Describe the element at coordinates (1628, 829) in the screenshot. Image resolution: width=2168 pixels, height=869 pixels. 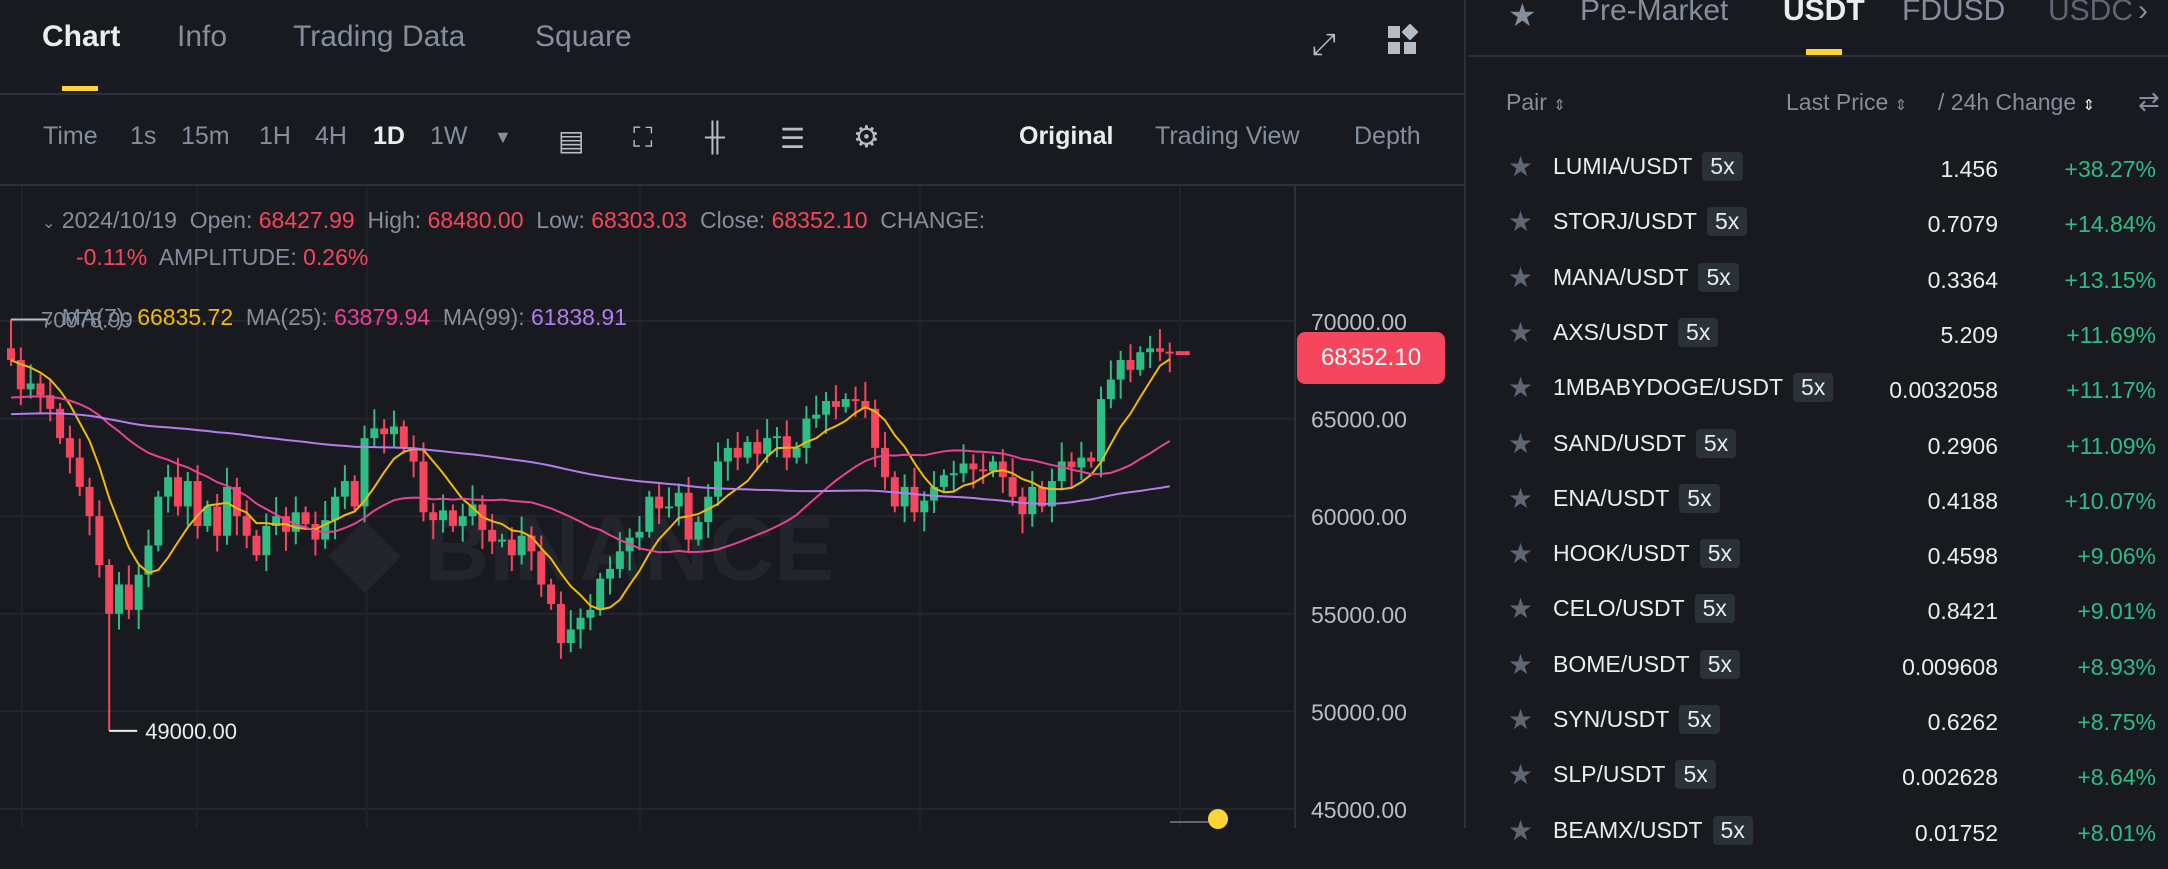
I see `pair-symbol: BEAMX/USDT` at that location.